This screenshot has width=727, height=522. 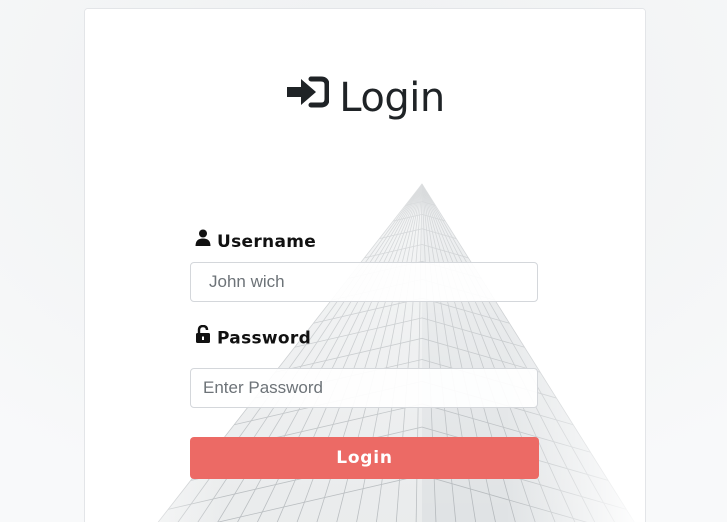 What do you see at coordinates (392, 98) in the screenshot?
I see `title-text: Login` at bounding box center [392, 98].